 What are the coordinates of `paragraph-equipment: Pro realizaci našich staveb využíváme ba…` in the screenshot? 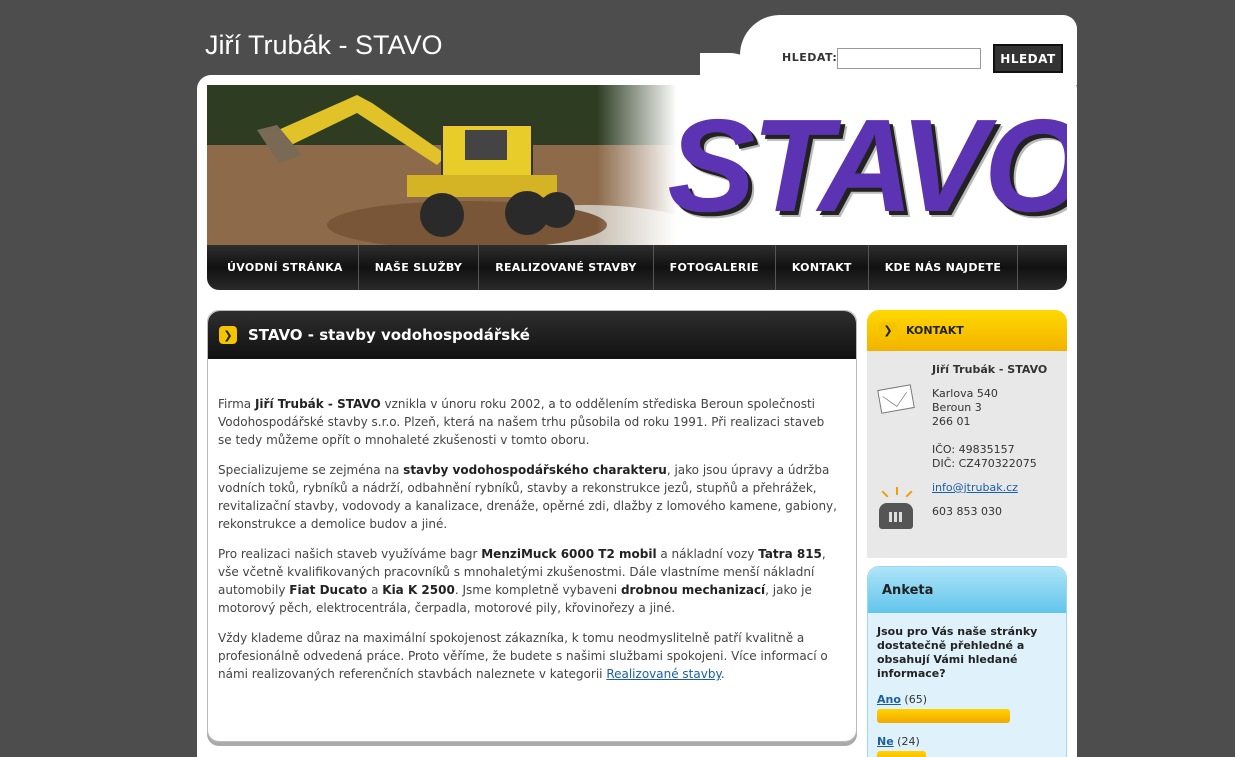 It's located at (528, 581).